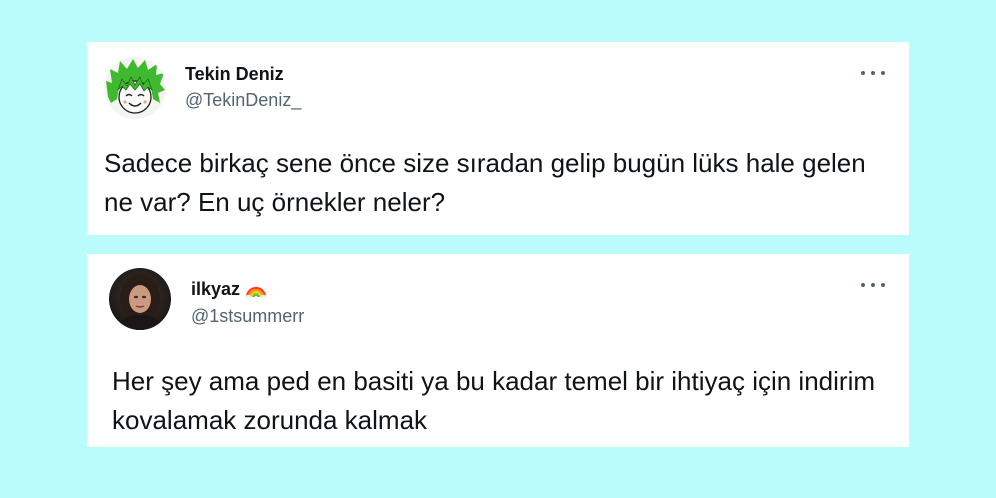 The width and height of the screenshot is (996, 498). Describe the element at coordinates (234, 74) in the screenshot. I see `display-name: Tekin Deniz` at that location.